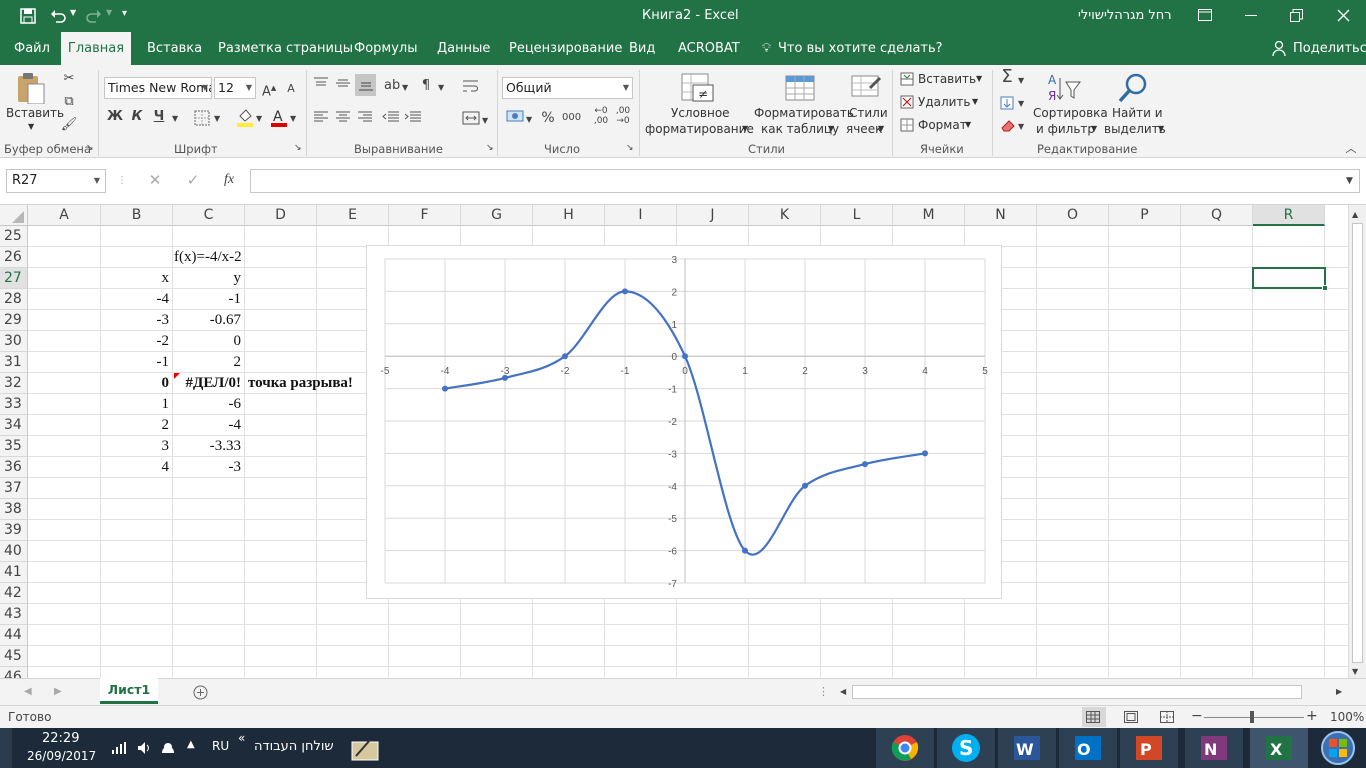 This screenshot has height=771, width=1366. What do you see at coordinates (209, 446) in the screenshot?
I see `cell-y-value: -3.33` at bounding box center [209, 446].